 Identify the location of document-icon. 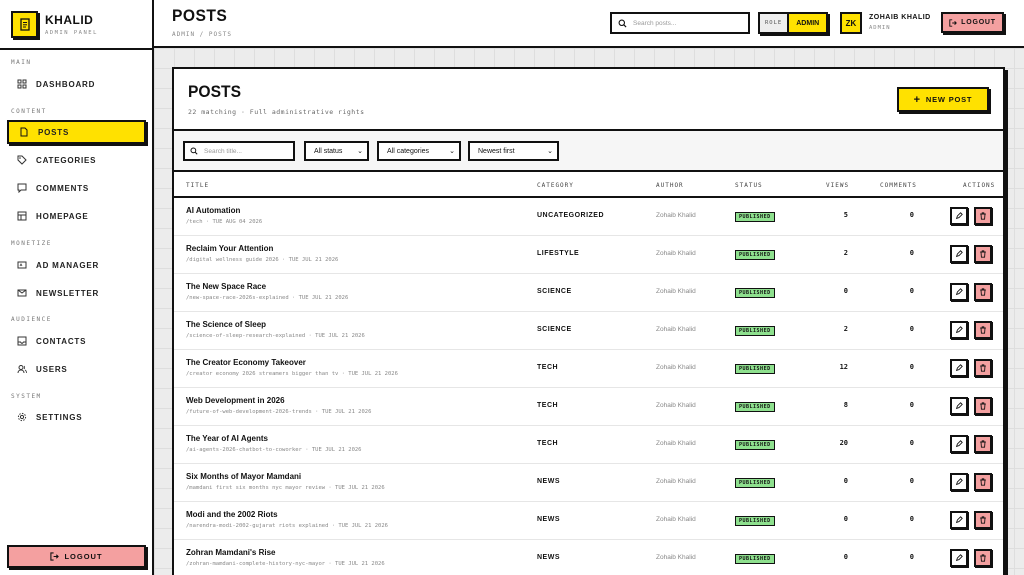
(24, 132).